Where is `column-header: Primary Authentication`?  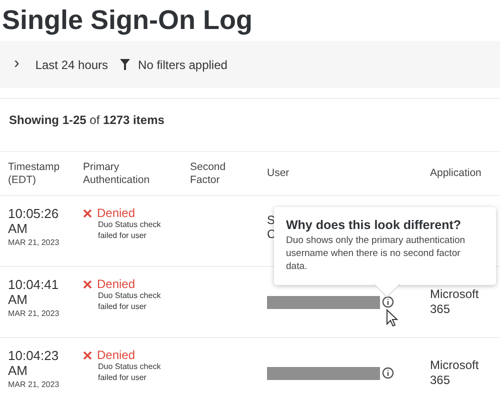 column-header: Primary Authentication is located at coordinates (116, 173).